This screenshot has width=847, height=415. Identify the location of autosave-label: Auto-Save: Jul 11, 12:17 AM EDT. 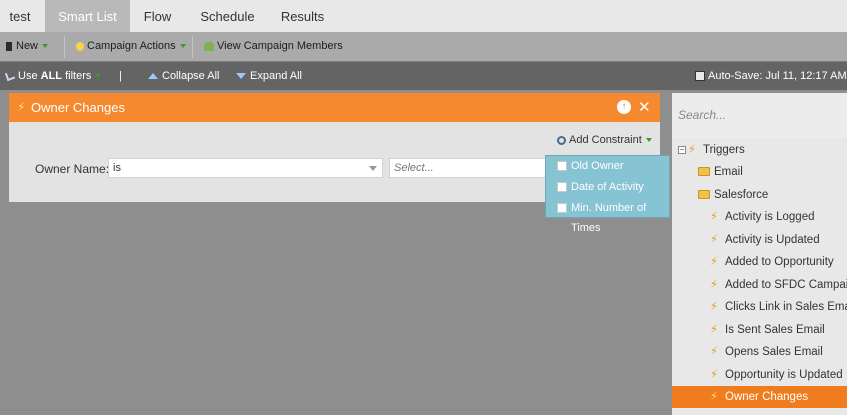
(777, 76).